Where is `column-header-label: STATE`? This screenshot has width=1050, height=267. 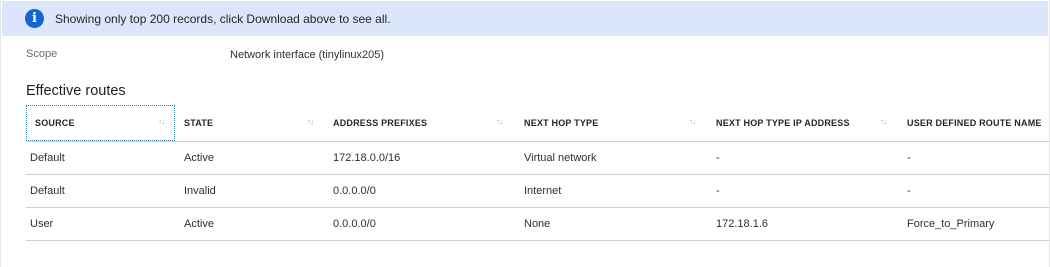 column-header-label: STATE is located at coordinates (199, 123).